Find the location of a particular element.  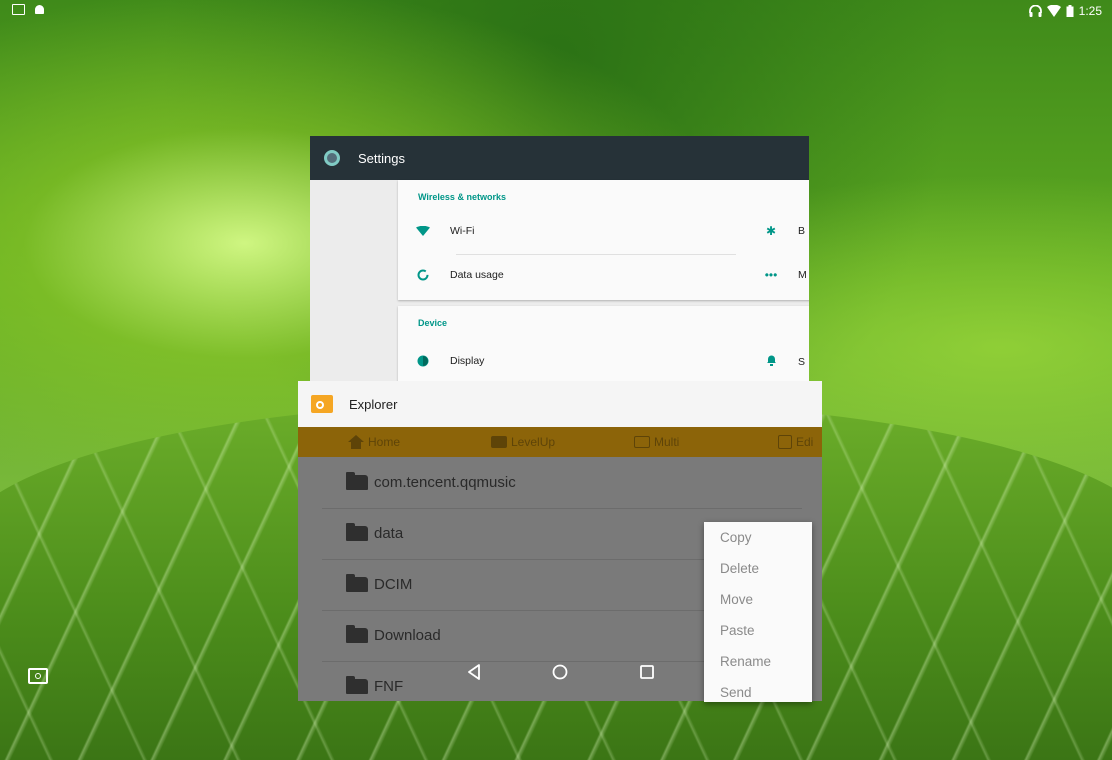

data-usage-icon is located at coordinates (423, 275).